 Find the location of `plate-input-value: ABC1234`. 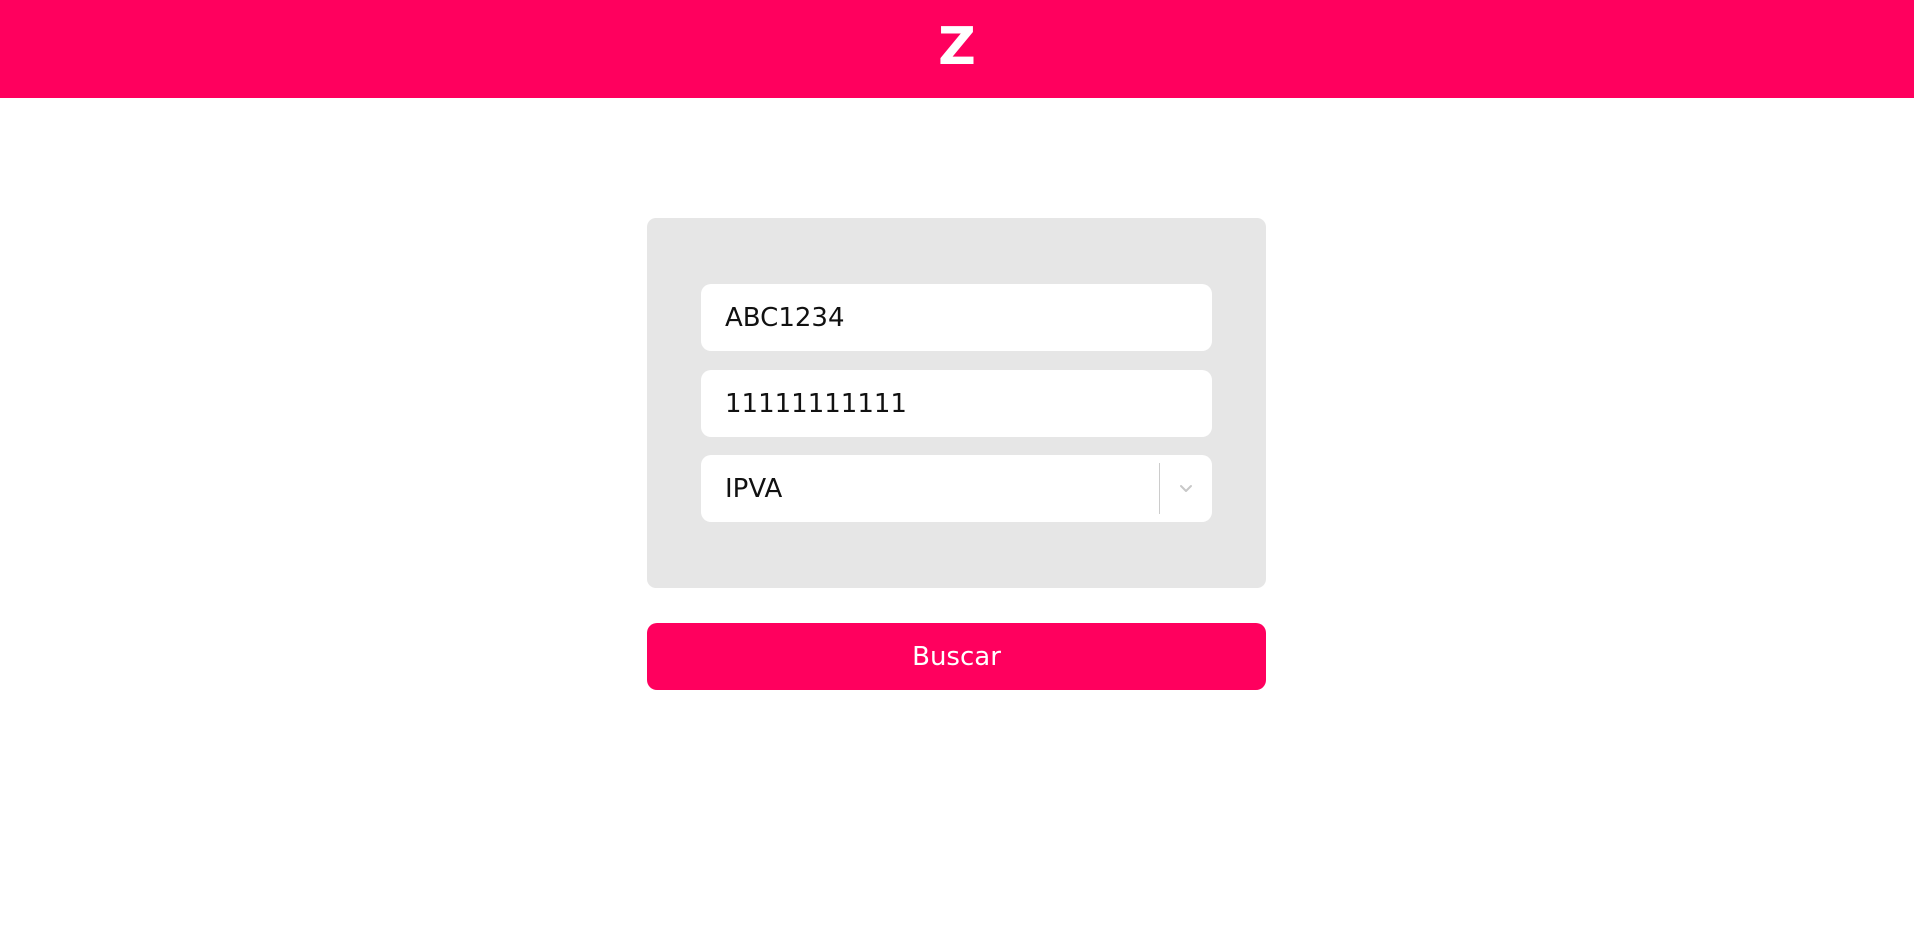

plate-input-value: ABC1234 is located at coordinates (785, 317).